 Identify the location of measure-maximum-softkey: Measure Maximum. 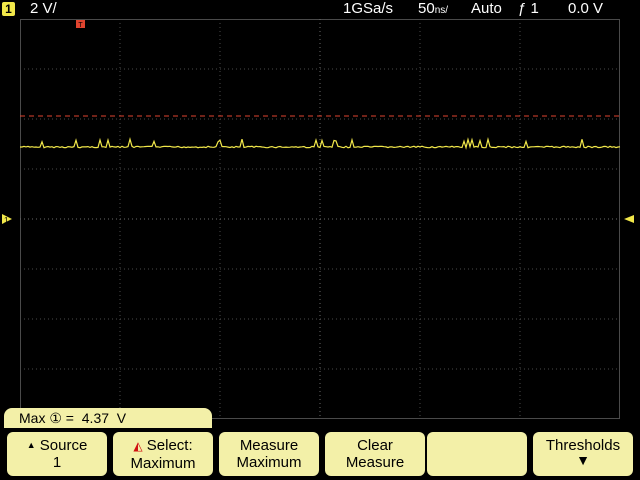
(269, 454).